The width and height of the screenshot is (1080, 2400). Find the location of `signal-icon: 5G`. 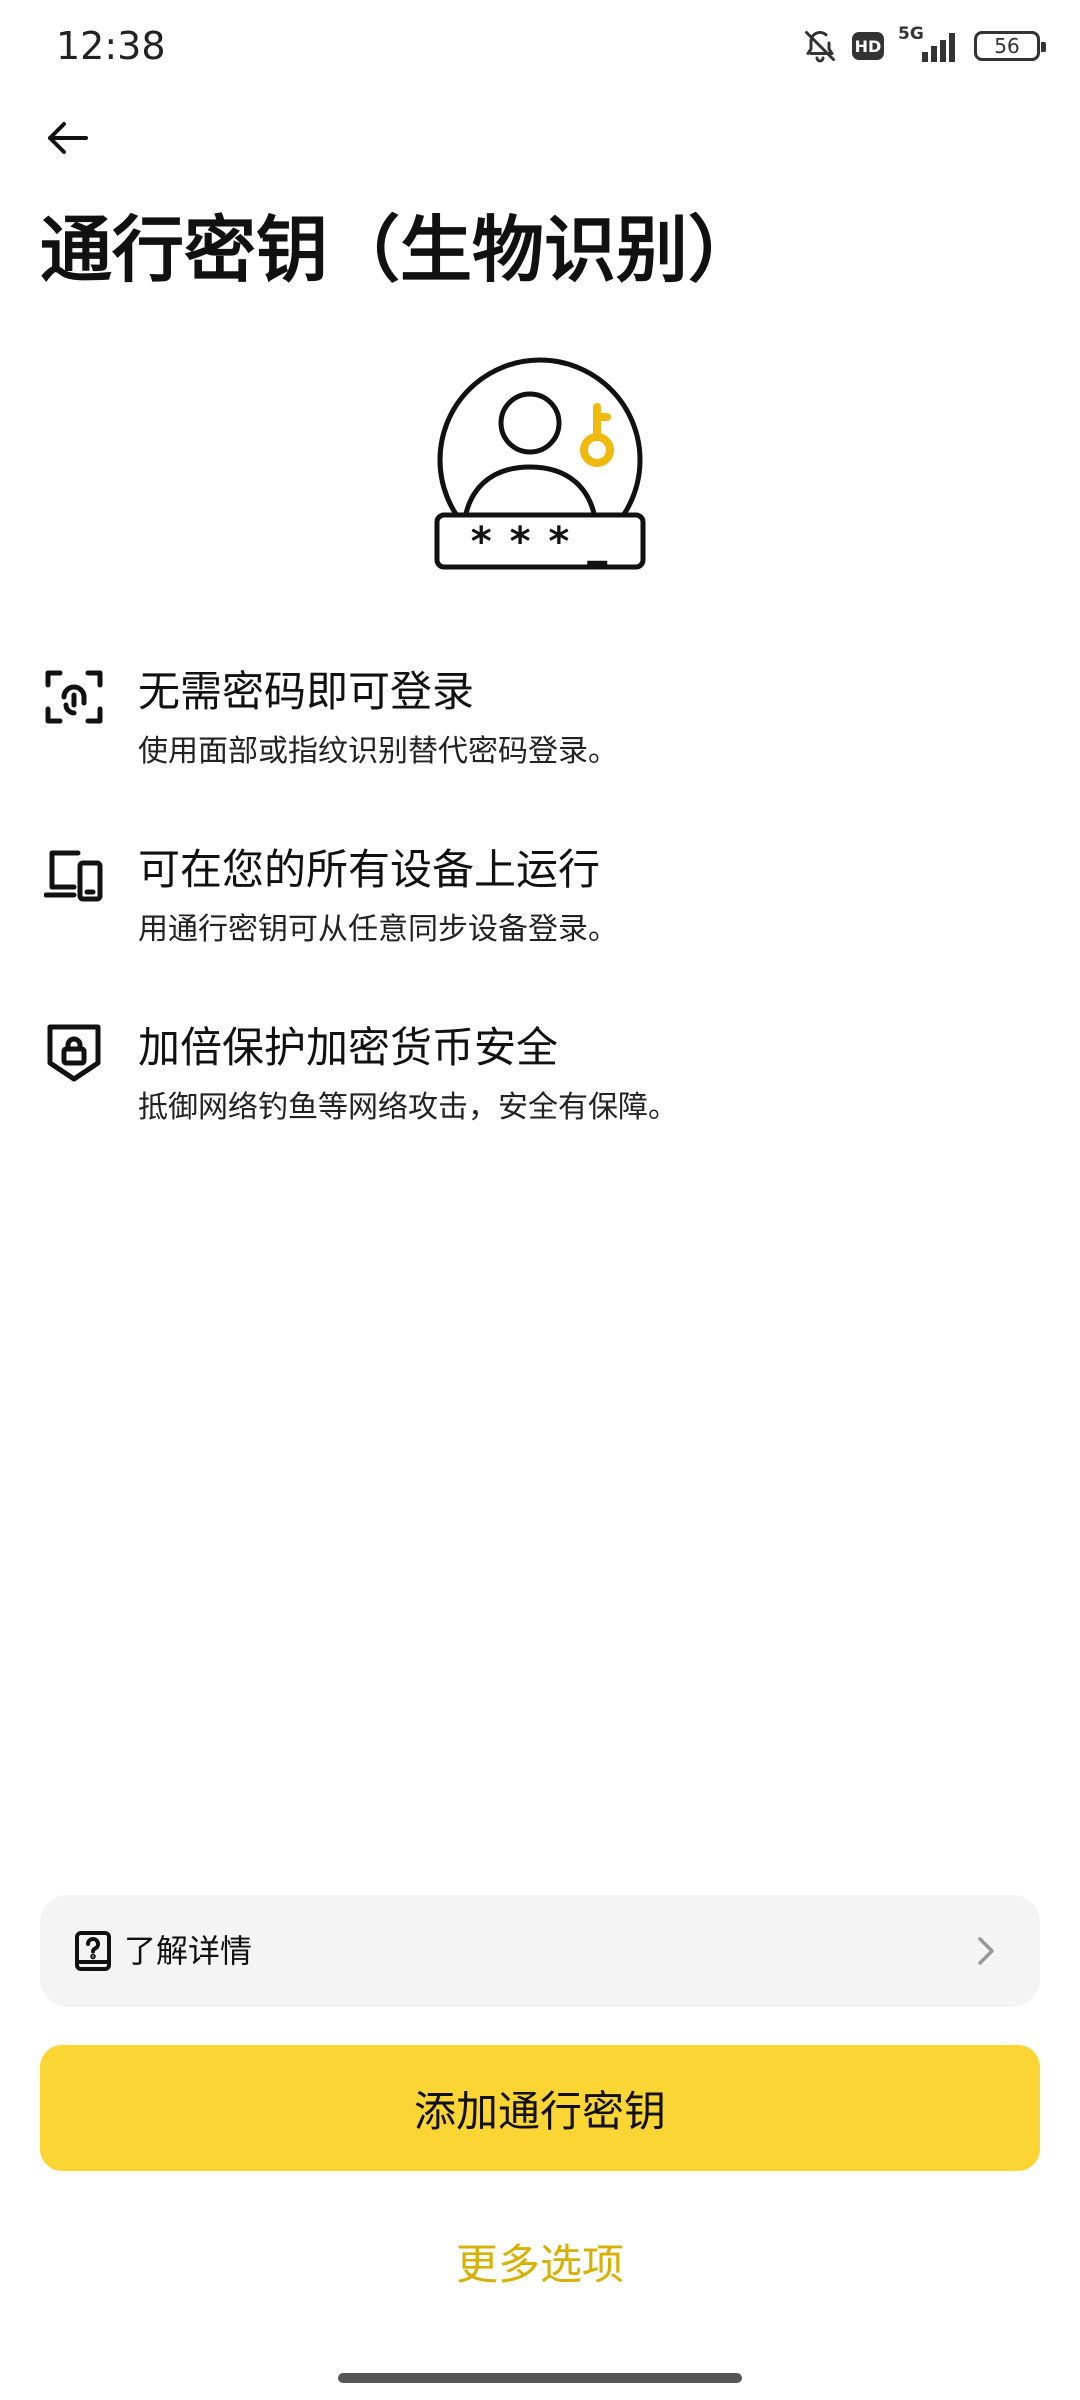

signal-icon: 5G is located at coordinates (929, 44).